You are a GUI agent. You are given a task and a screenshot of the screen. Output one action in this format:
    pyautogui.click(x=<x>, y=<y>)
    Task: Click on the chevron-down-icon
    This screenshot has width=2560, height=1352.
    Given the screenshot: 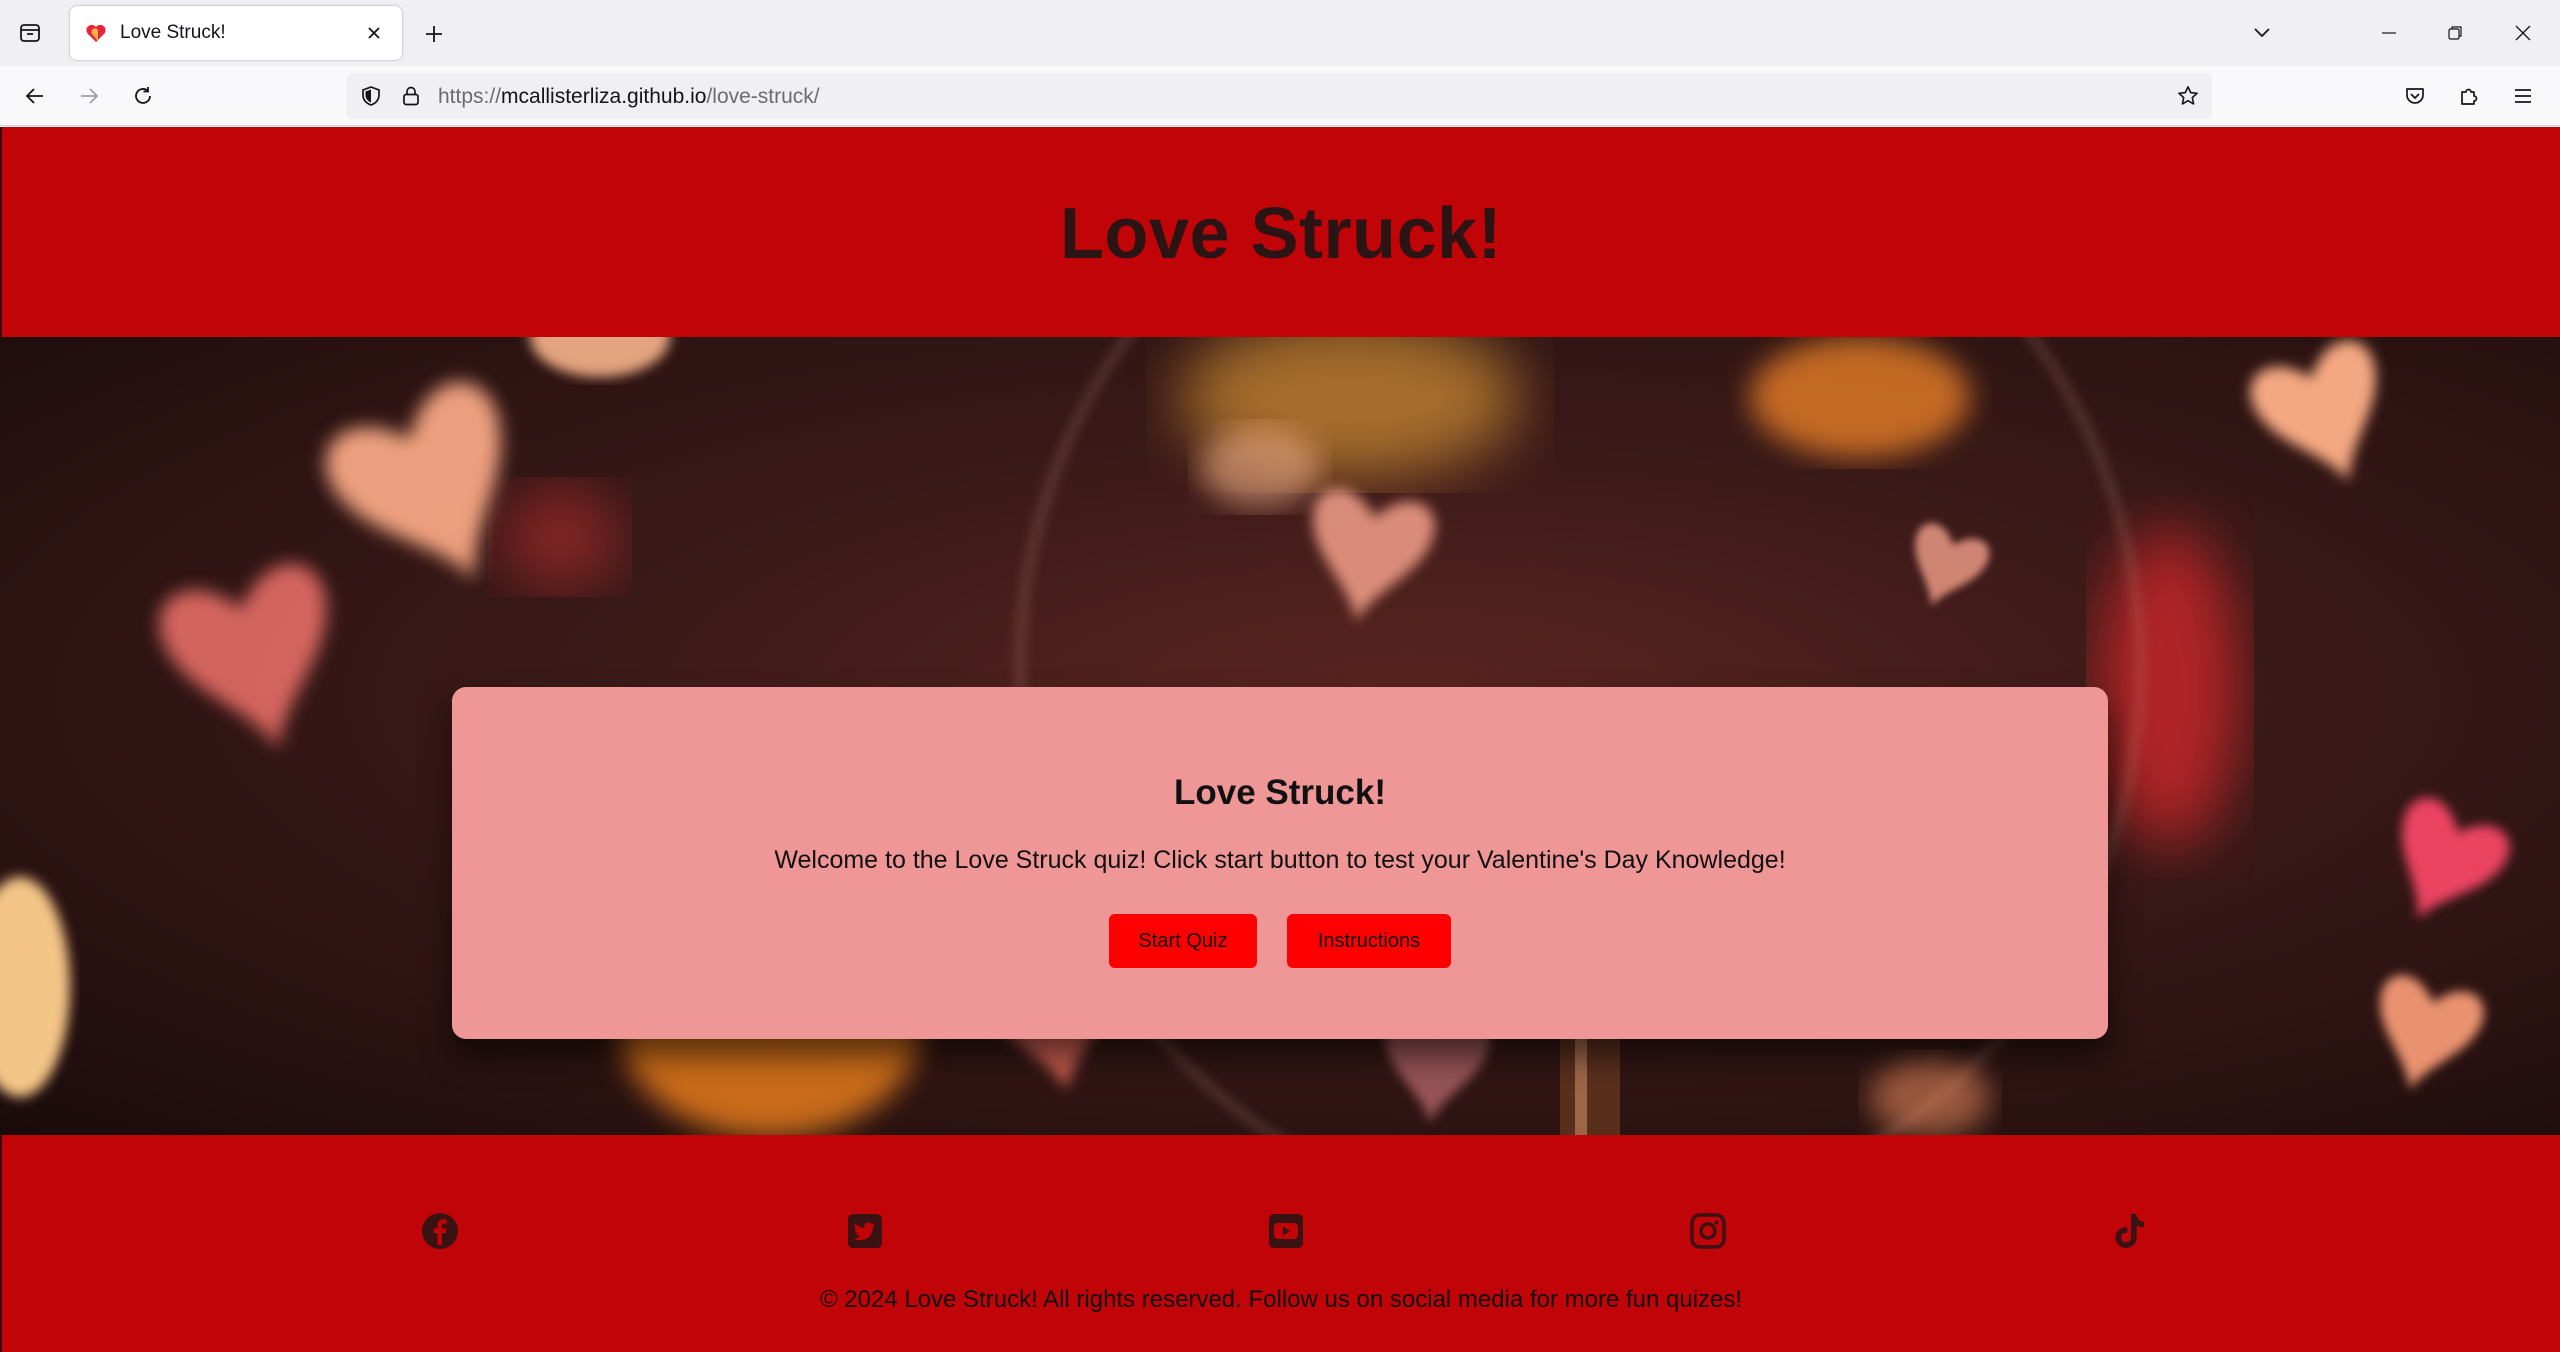 What is the action you would take?
    pyautogui.click(x=2262, y=33)
    